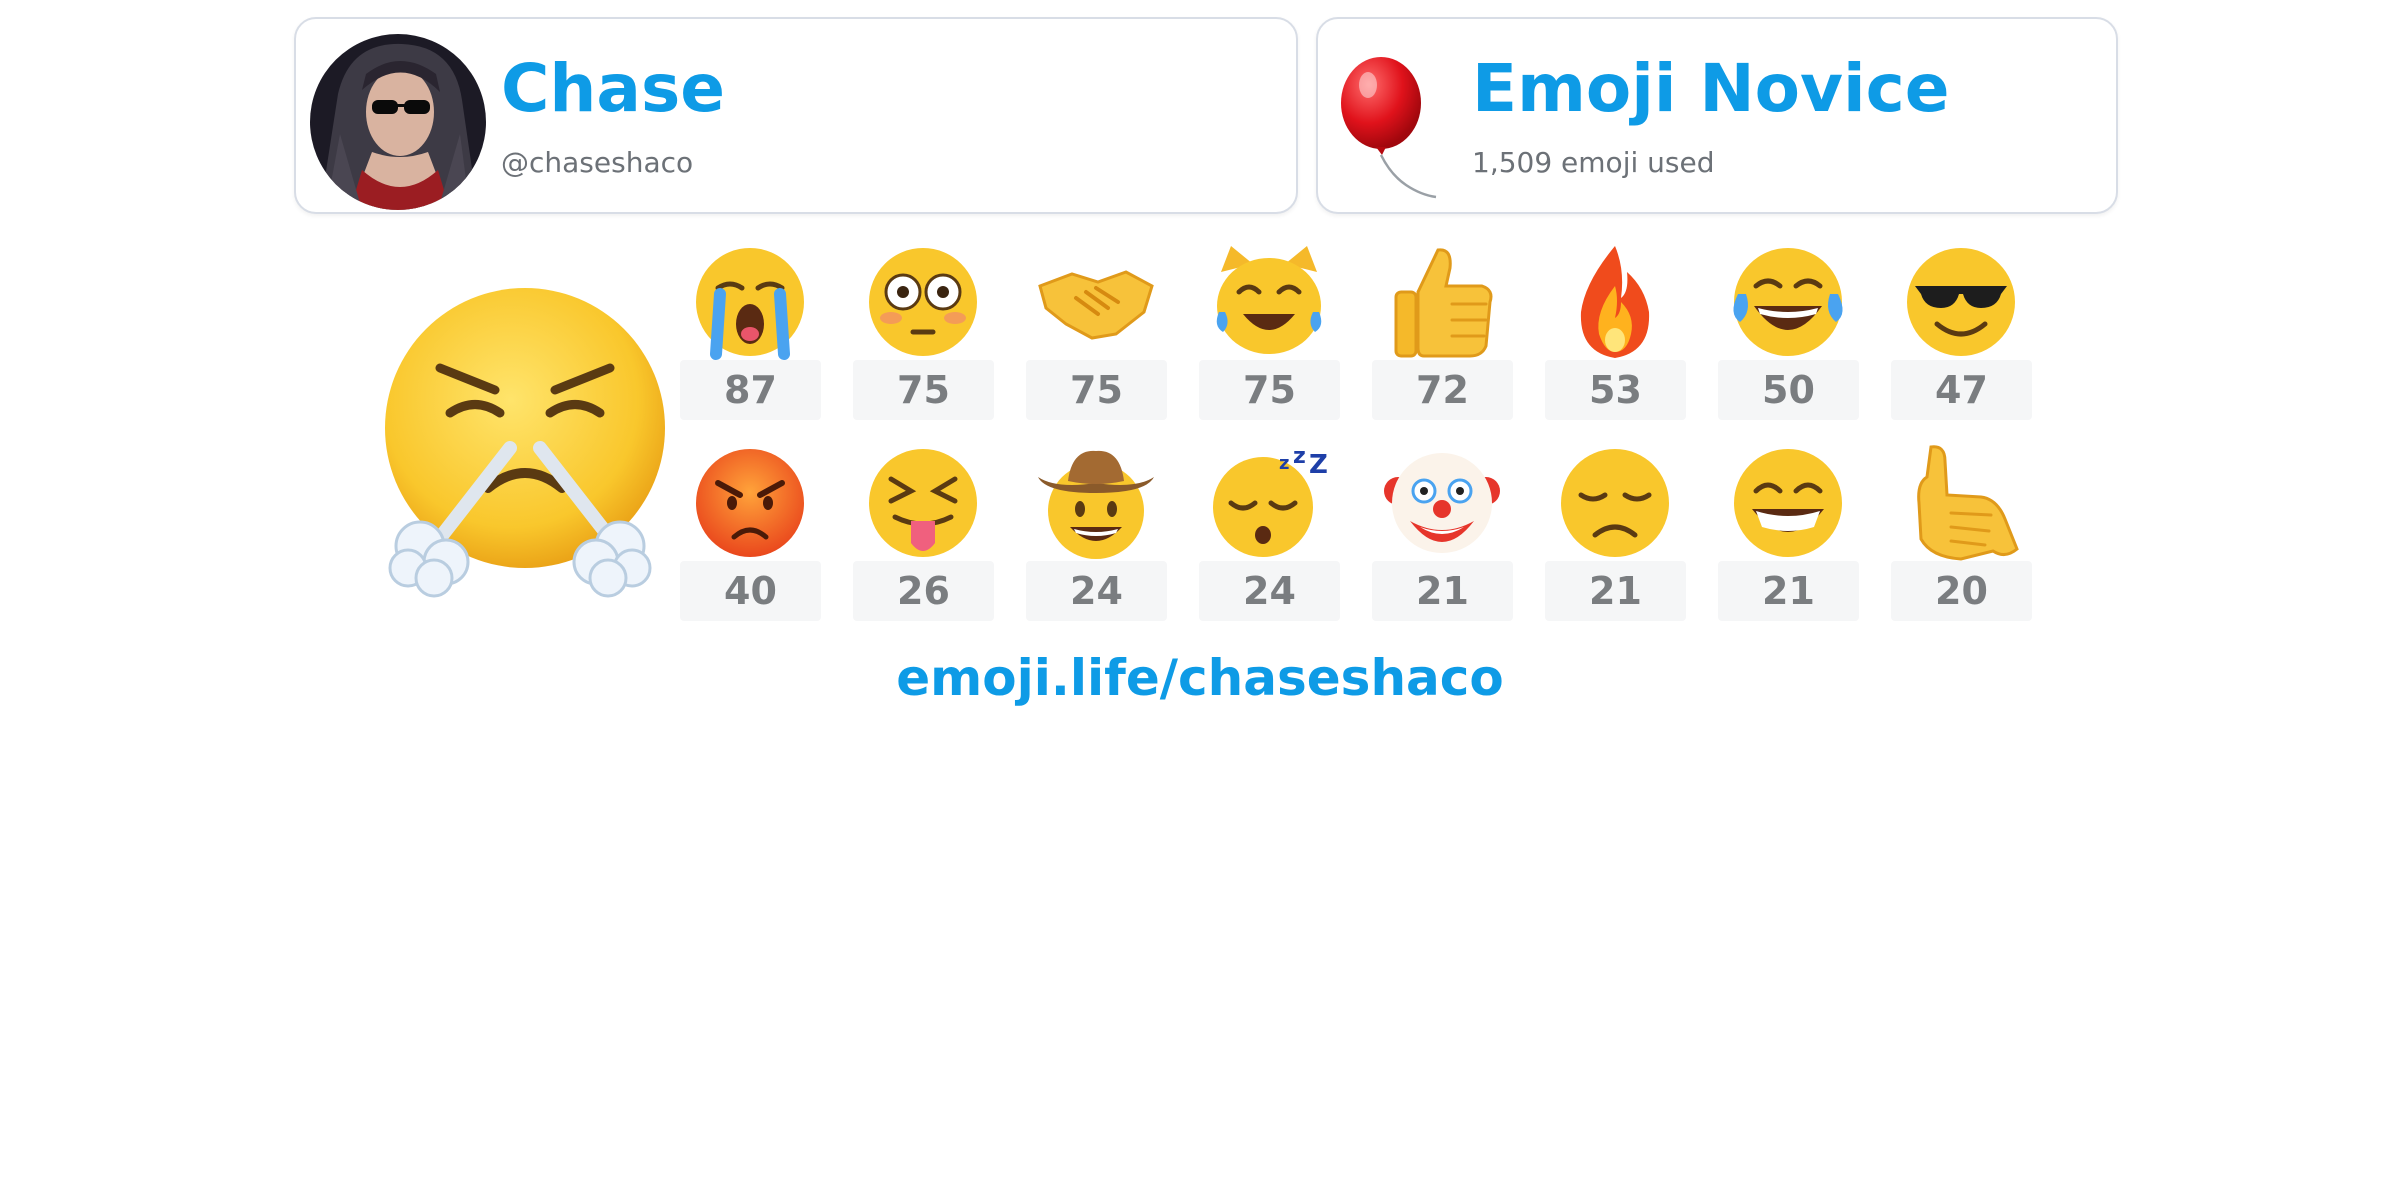 This screenshot has height=1200, width=2400. I want to click on user-name: Chase, so click(613, 88).